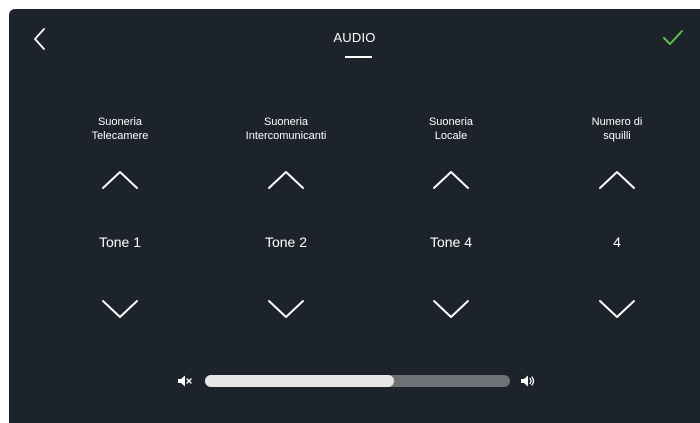 The height and width of the screenshot is (423, 700). I want to click on ringtone-local-column: Suoneria Locale Tone 4, so click(451, 218).